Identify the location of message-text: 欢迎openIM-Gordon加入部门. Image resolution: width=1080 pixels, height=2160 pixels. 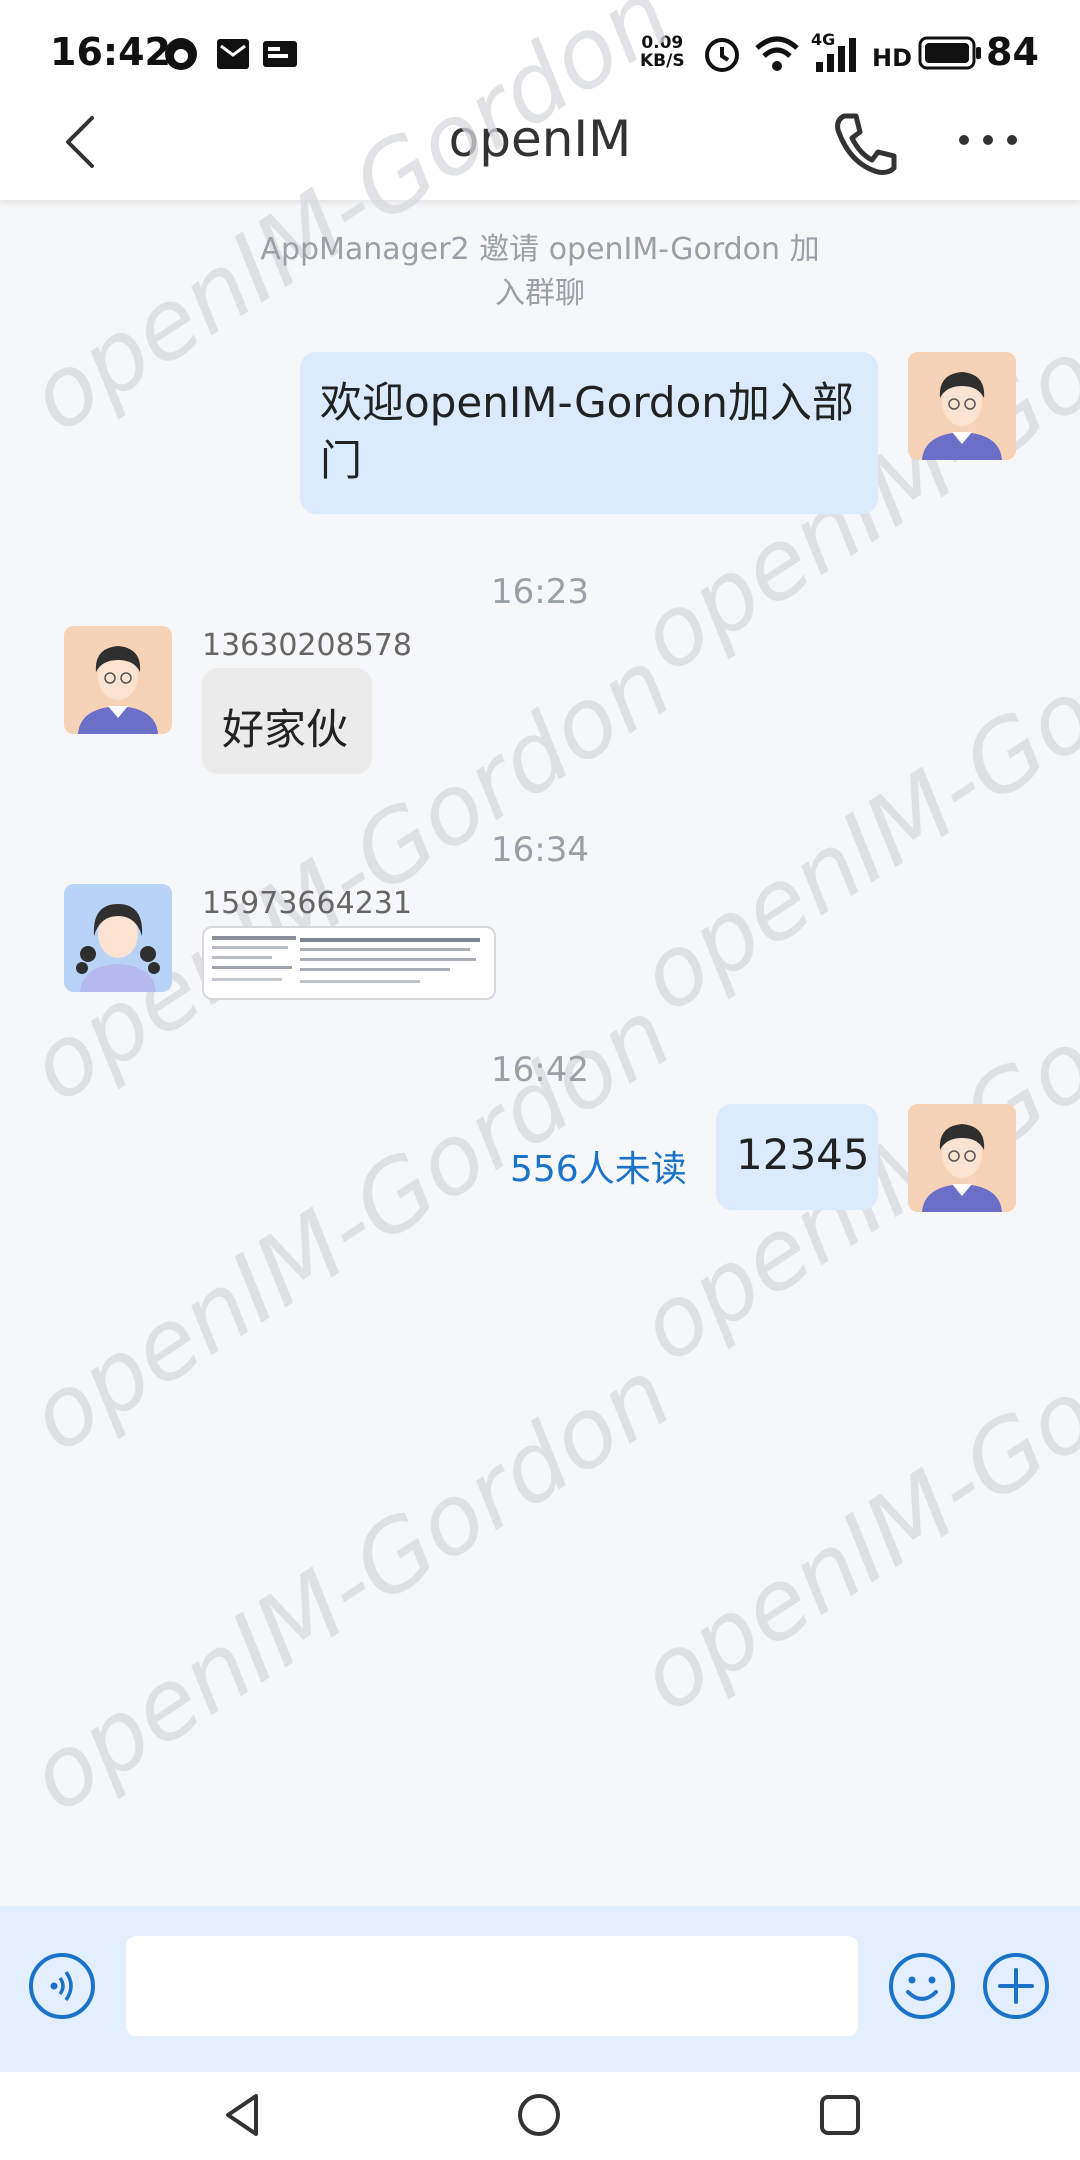
(587, 431).